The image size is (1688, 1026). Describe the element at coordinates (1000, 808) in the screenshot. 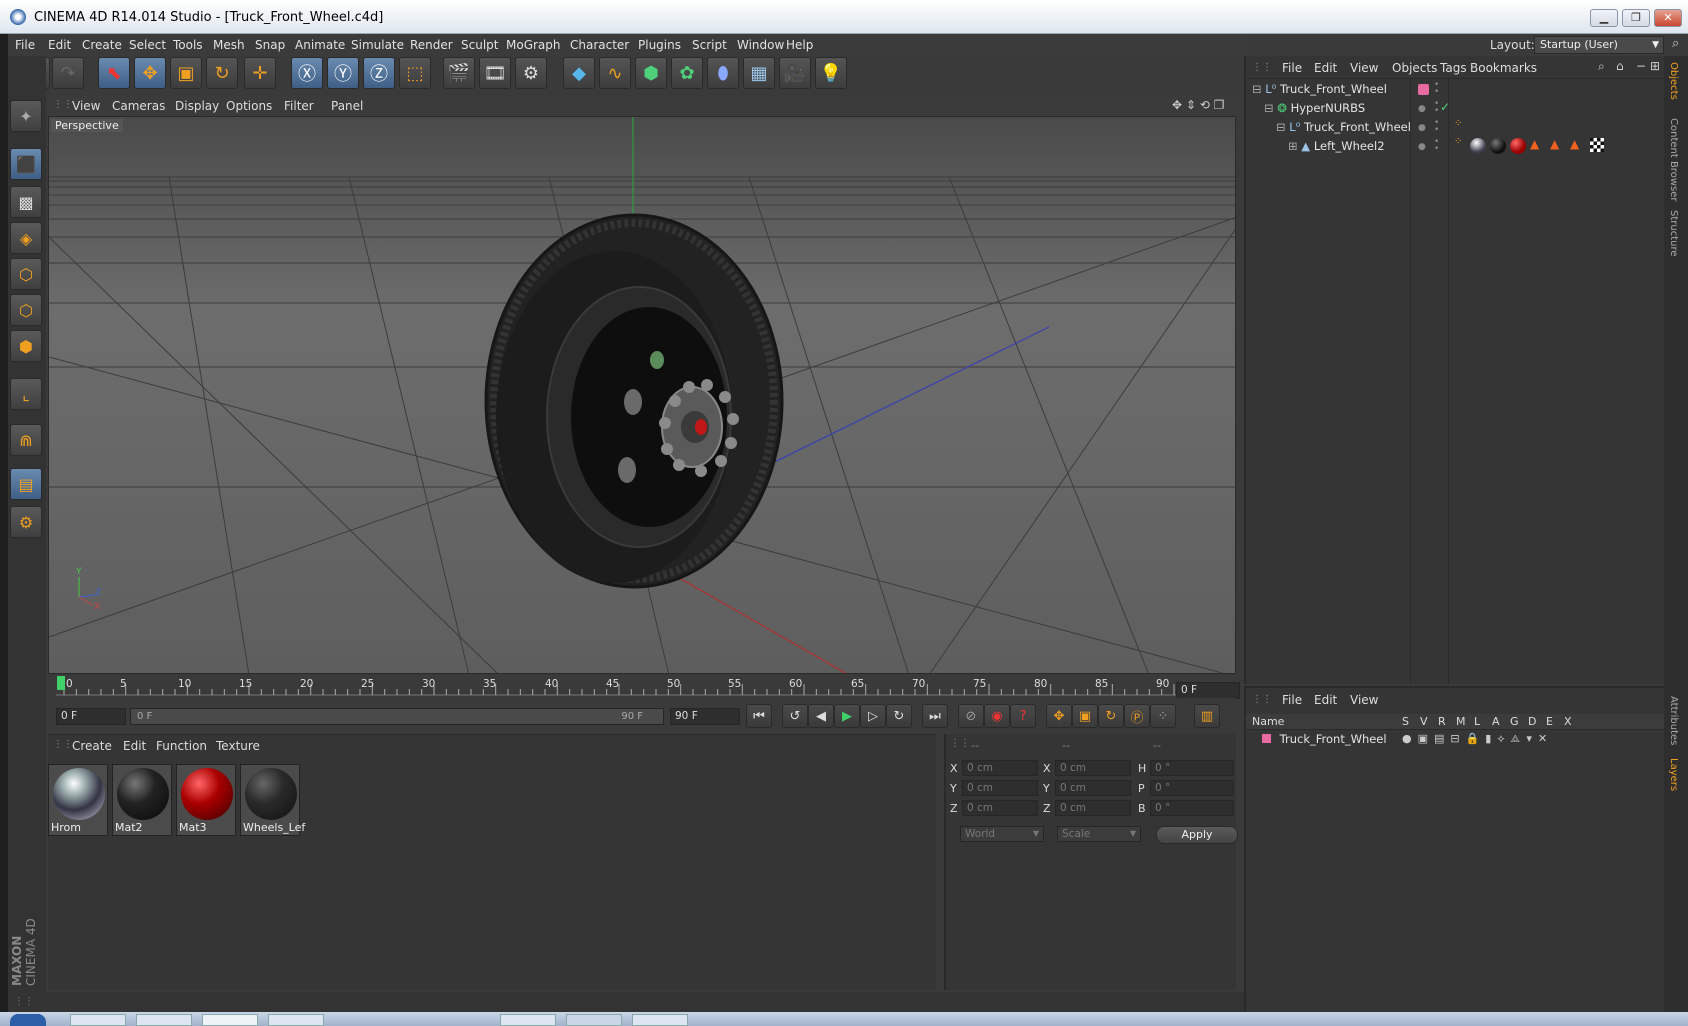

I see `position-z-field: 0 cm` at that location.